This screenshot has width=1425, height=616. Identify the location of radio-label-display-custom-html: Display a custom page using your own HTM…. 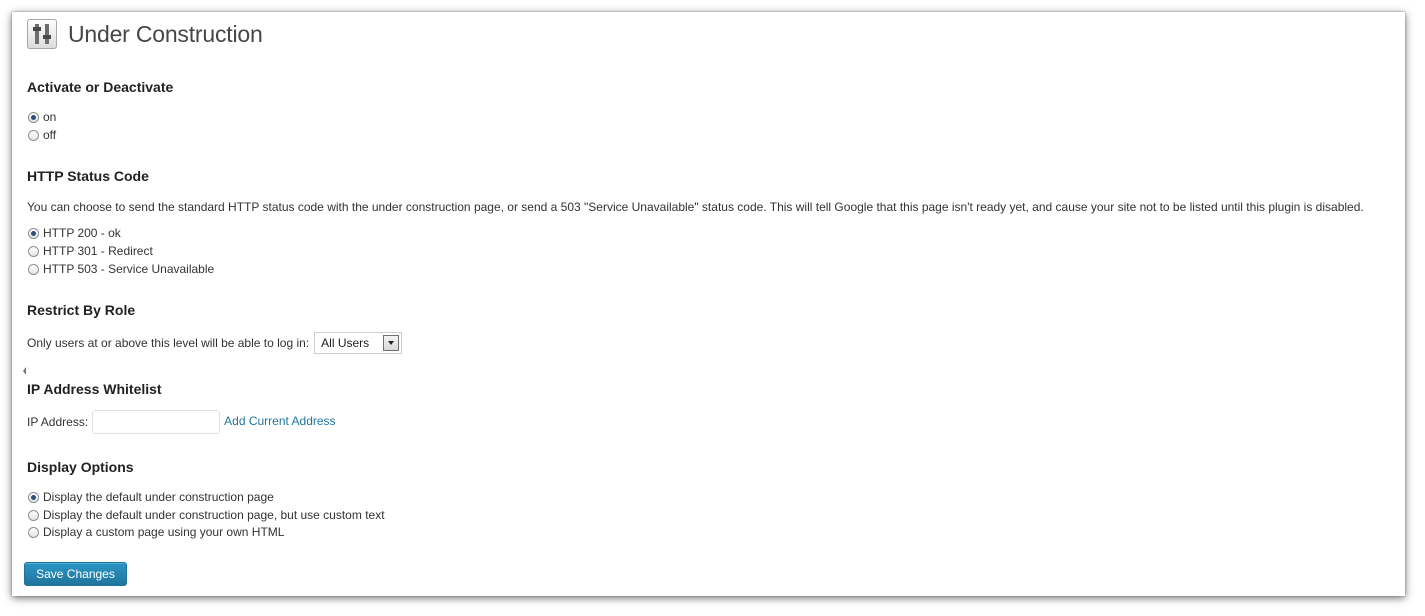
(164, 532).